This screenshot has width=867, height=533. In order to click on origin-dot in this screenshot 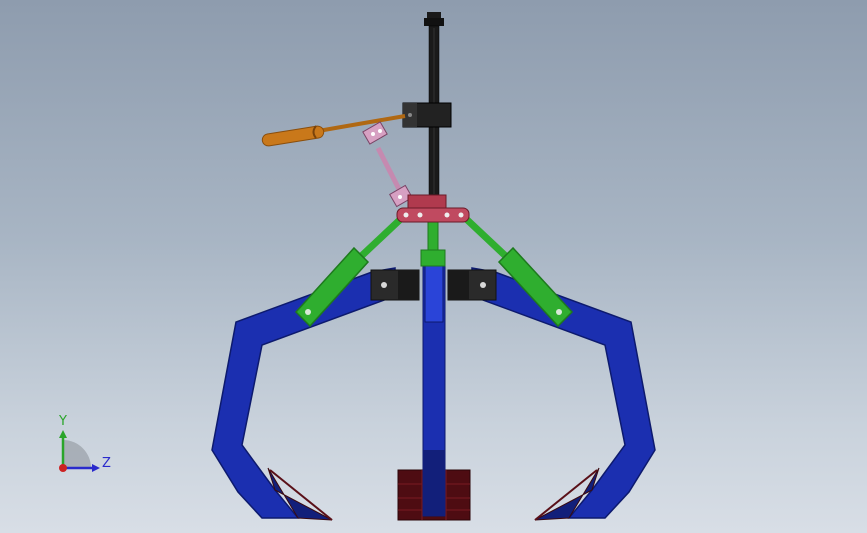, I will do `click(63, 468)`.